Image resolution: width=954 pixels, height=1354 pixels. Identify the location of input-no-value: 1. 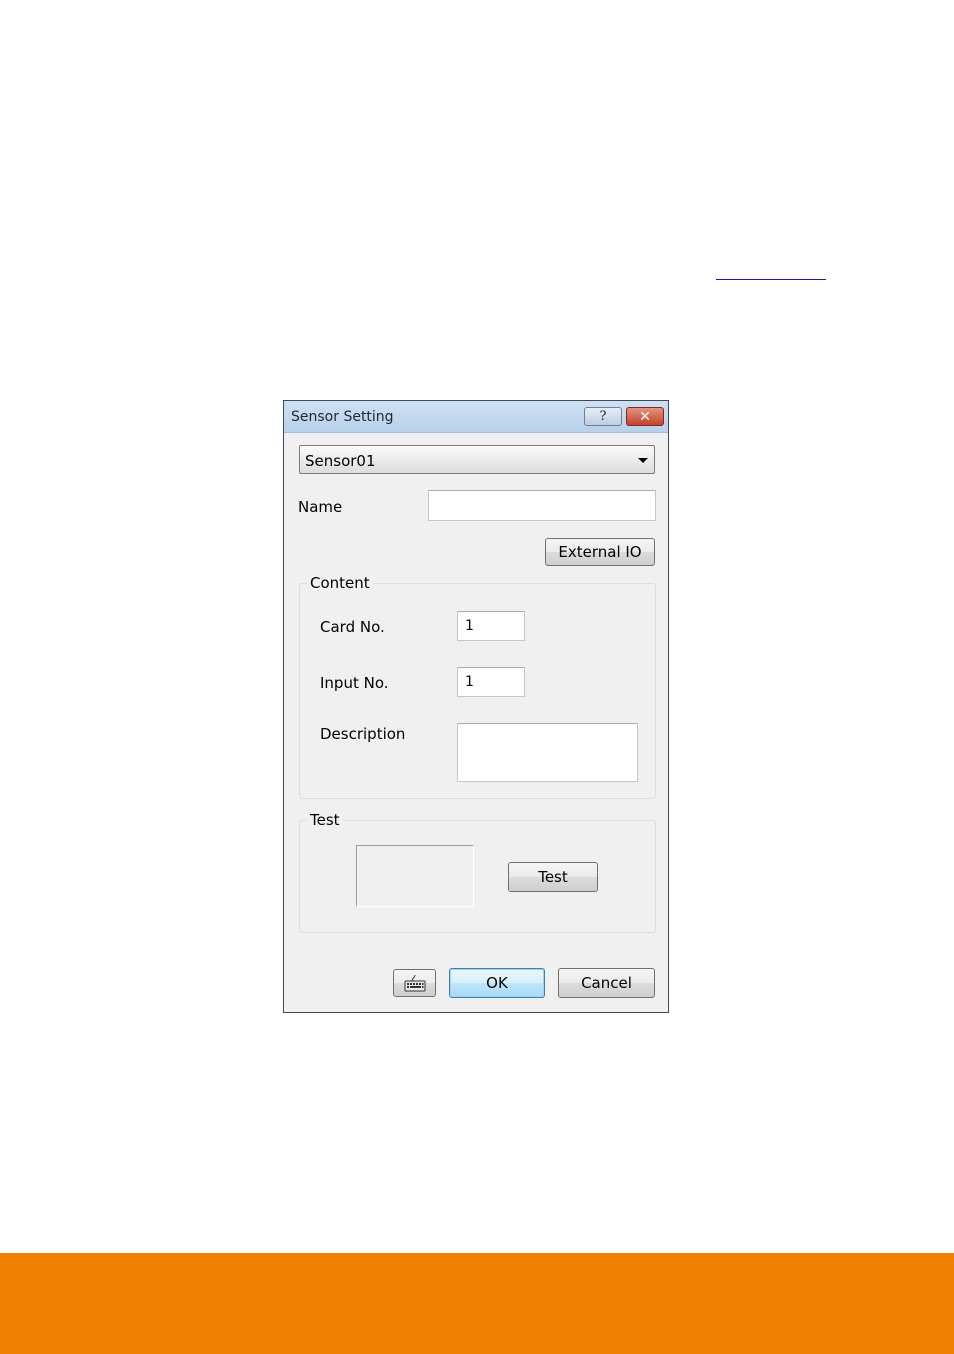
(469, 682).